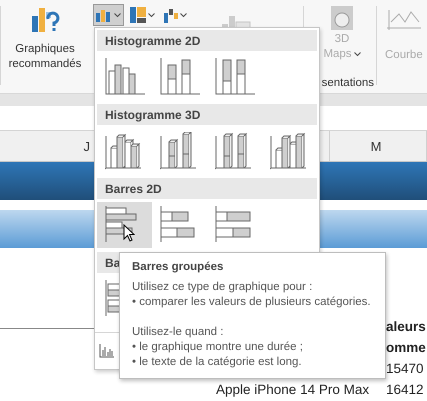 This screenshot has width=427, height=401. Describe the element at coordinates (178, 267) in the screenshot. I see `tooltip-title: Barres groupées` at that location.